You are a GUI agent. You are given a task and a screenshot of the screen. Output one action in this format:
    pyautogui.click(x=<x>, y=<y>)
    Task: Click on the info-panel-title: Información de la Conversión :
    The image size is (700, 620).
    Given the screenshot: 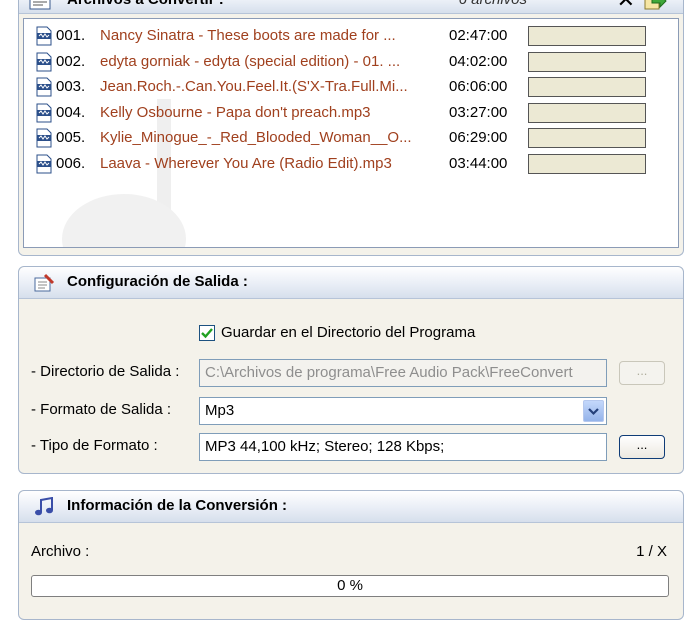 What is the action you would take?
    pyautogui.click(x=177, y=505)
    